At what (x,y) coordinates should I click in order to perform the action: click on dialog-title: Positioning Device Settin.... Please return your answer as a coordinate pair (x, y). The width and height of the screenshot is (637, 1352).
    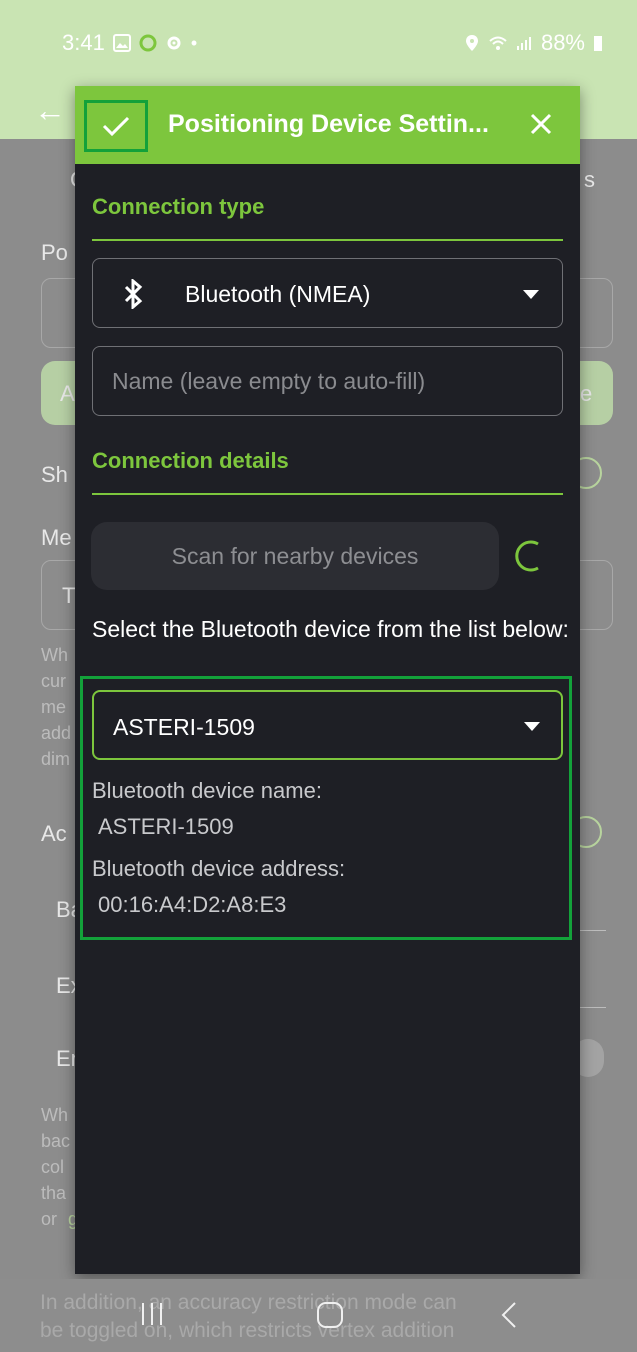
    Looking at the image, I should click on (328, 124).